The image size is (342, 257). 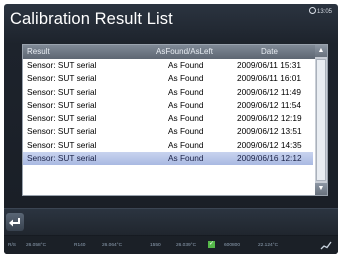 What do you see at coordinates (269, 118) in the screenshot?
I see `cell-date: 2009/06/12 12:19` at bounding box center [269, 118].